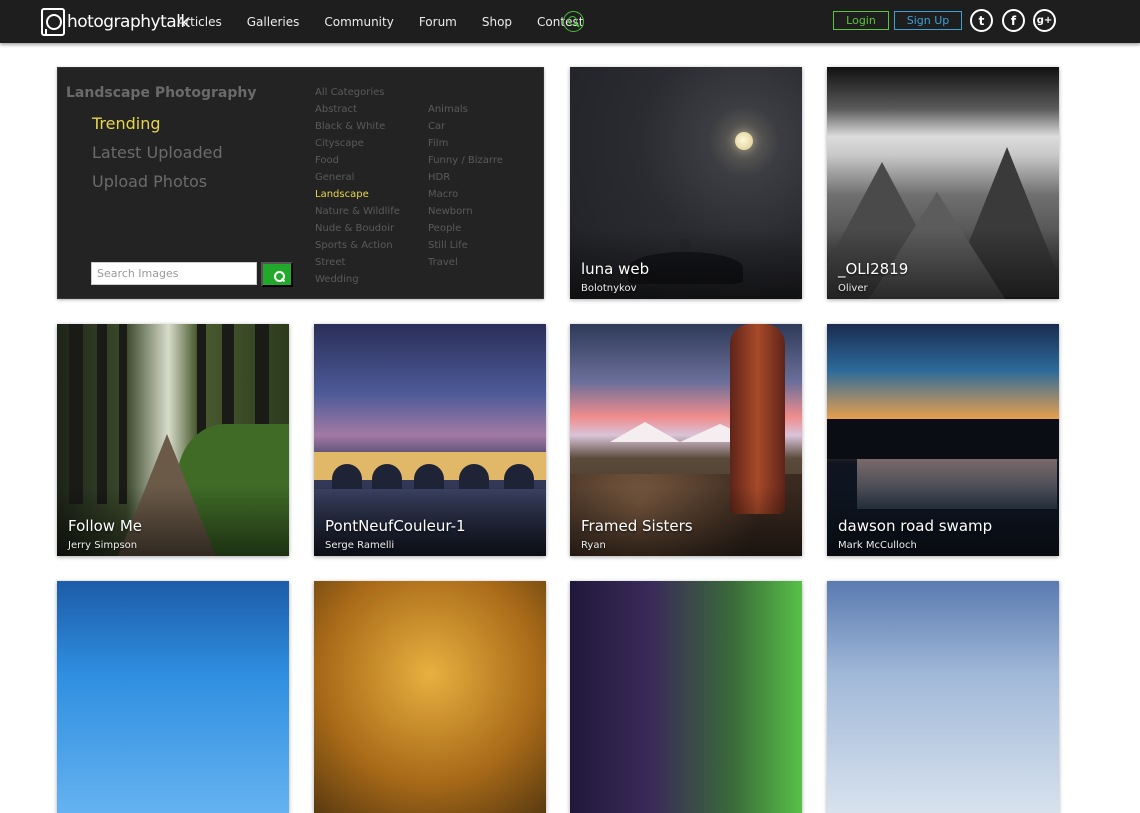  Describe the element at coordinates (354, 228) in the screenshot. I see `category-nude-boudoir: Nude & Boudoir` at that location.